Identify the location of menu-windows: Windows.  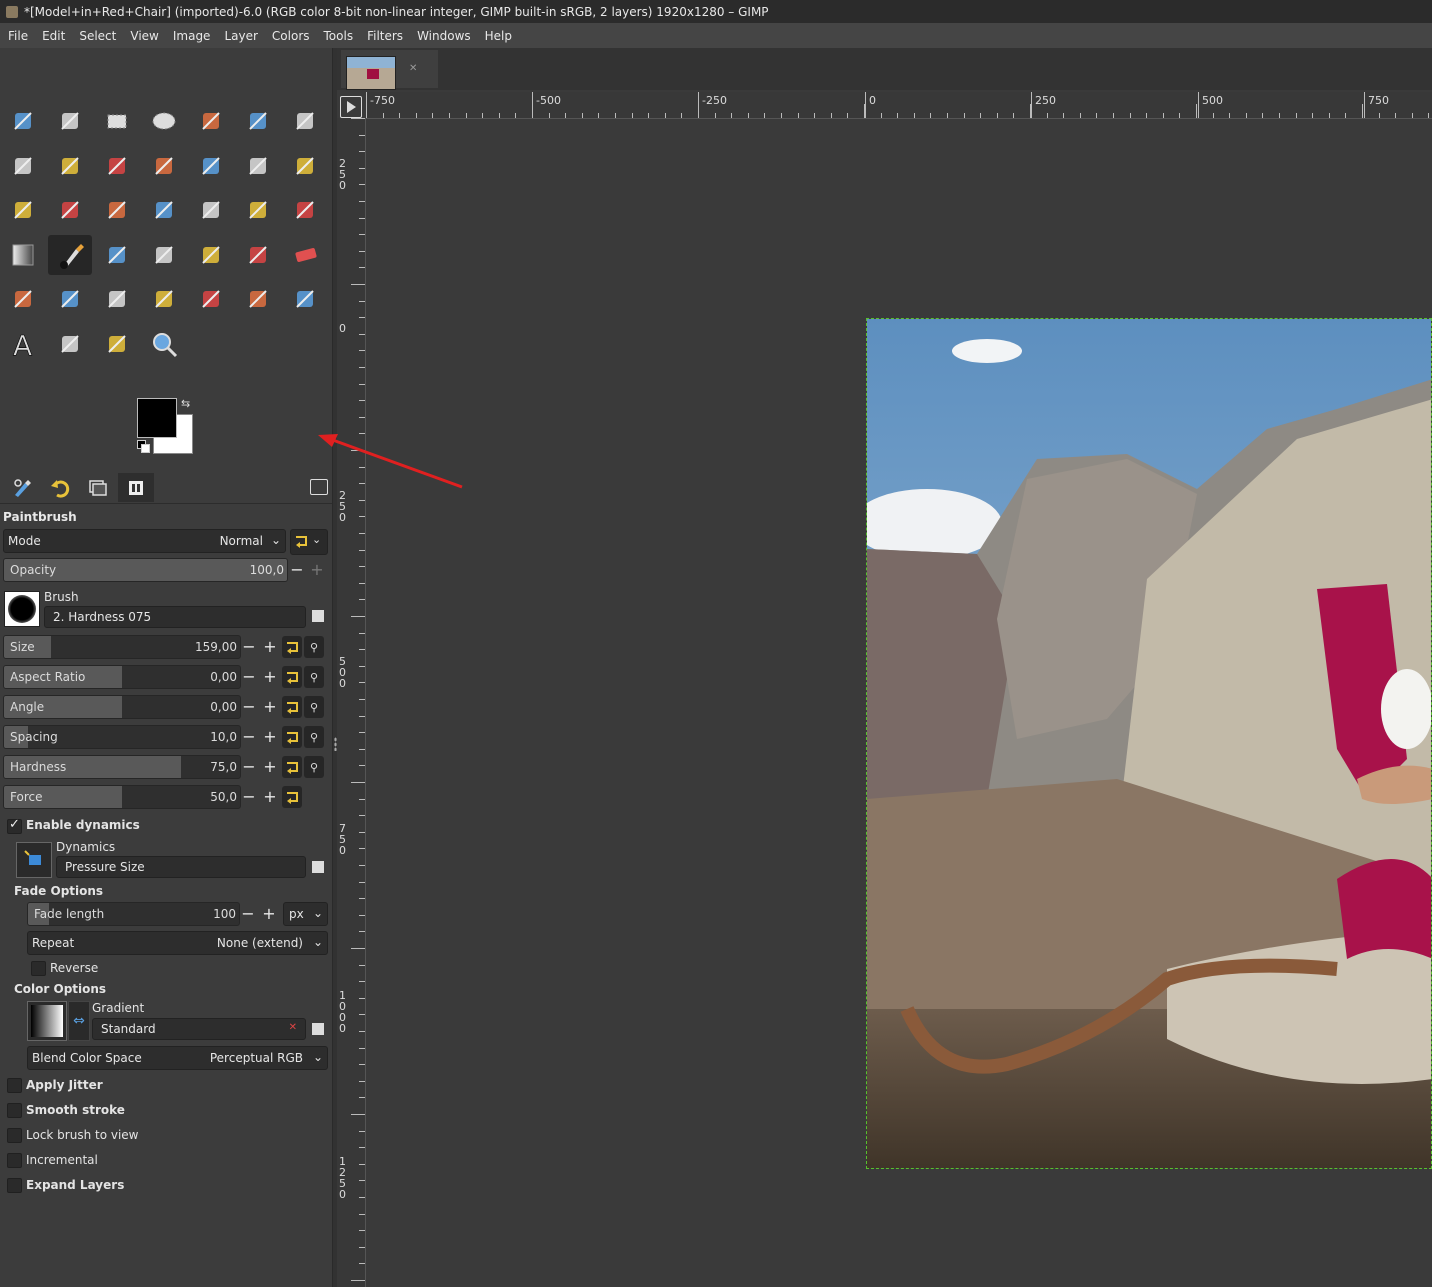
(444, 36).